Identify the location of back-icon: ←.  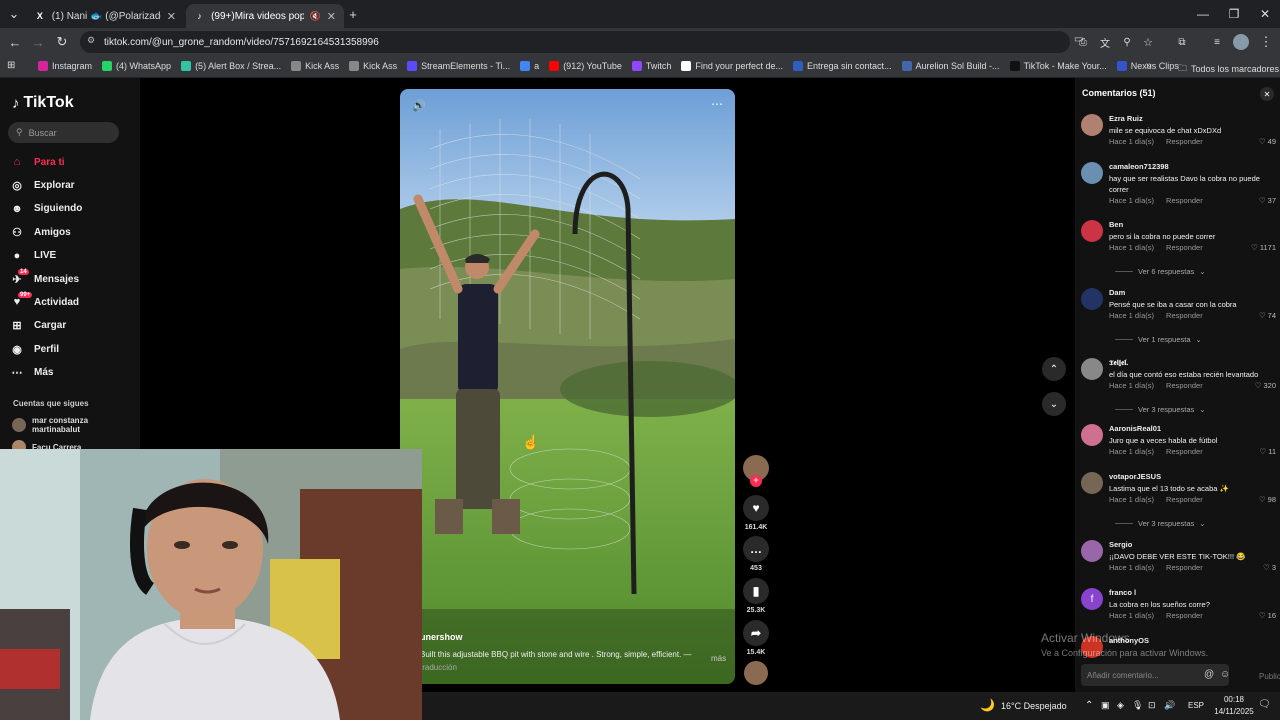
(15, 42).